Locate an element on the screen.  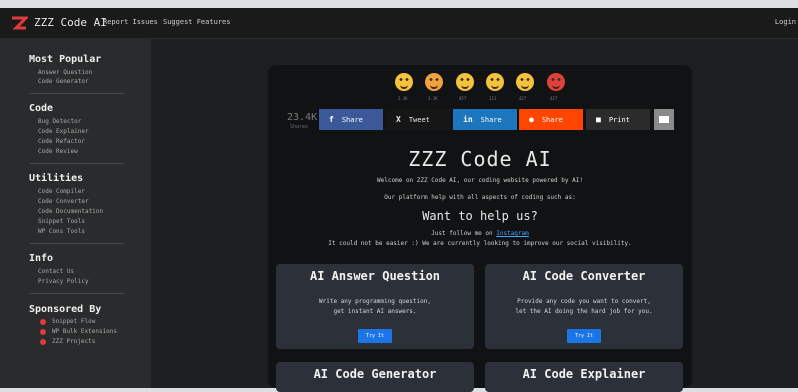
report-issues-link: Report Issues is located at coordinates (130, 22).